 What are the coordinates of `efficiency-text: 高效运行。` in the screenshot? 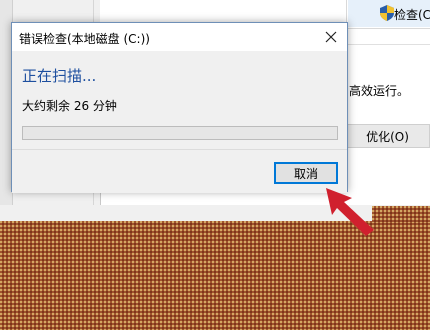 It's located at (379, 91).